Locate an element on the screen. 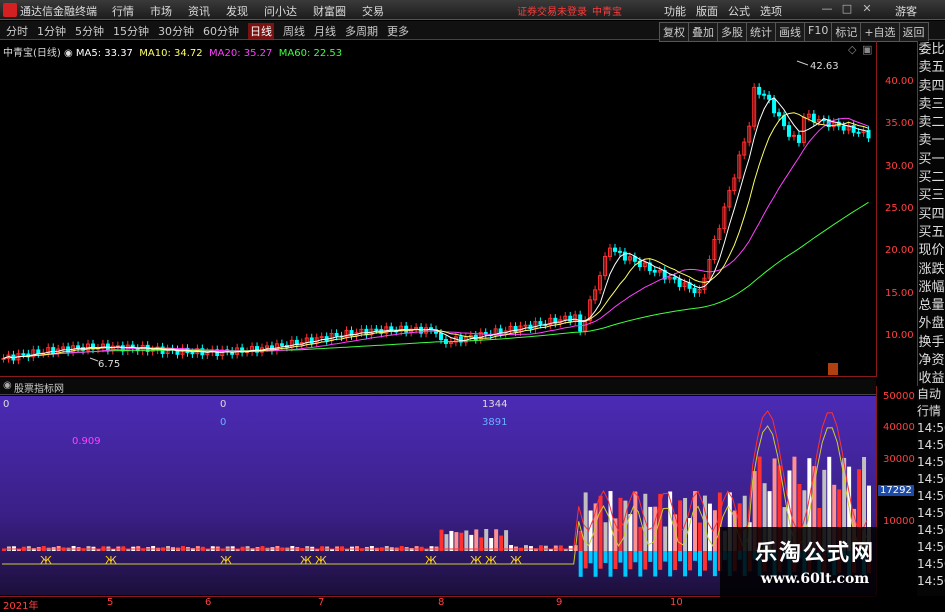 Image resolution: width=945 pixels, height=612 pixels. quote-pct: 涨幅 is located at coordinates (931, 288).